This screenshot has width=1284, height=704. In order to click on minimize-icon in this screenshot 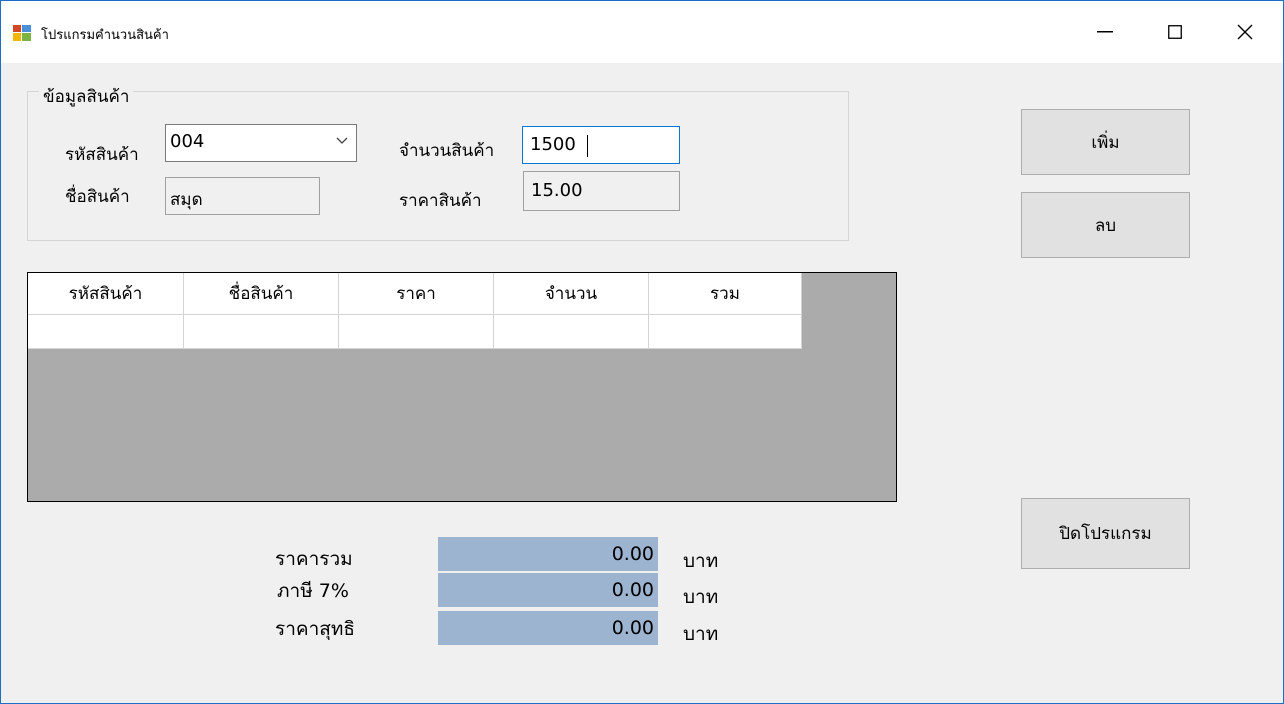, I will do `click(1105, 32)`.